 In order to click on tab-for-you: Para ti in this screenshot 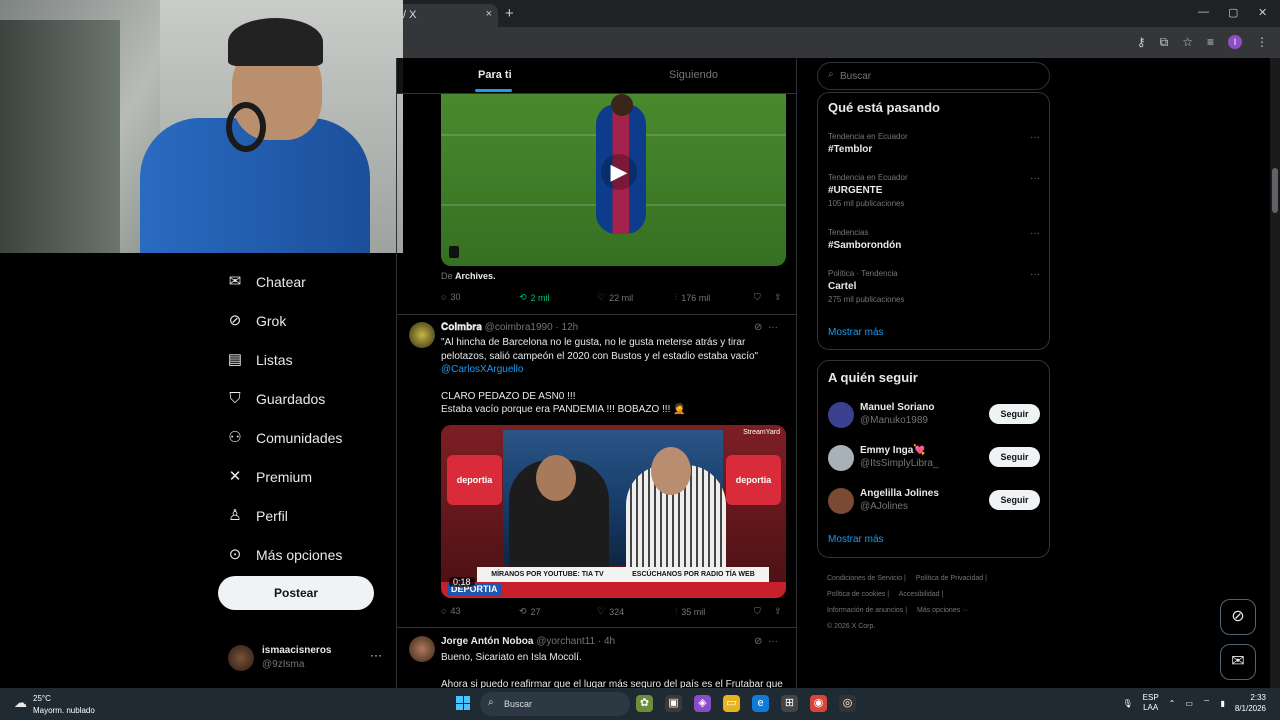, I will do `click(495, 75)`.